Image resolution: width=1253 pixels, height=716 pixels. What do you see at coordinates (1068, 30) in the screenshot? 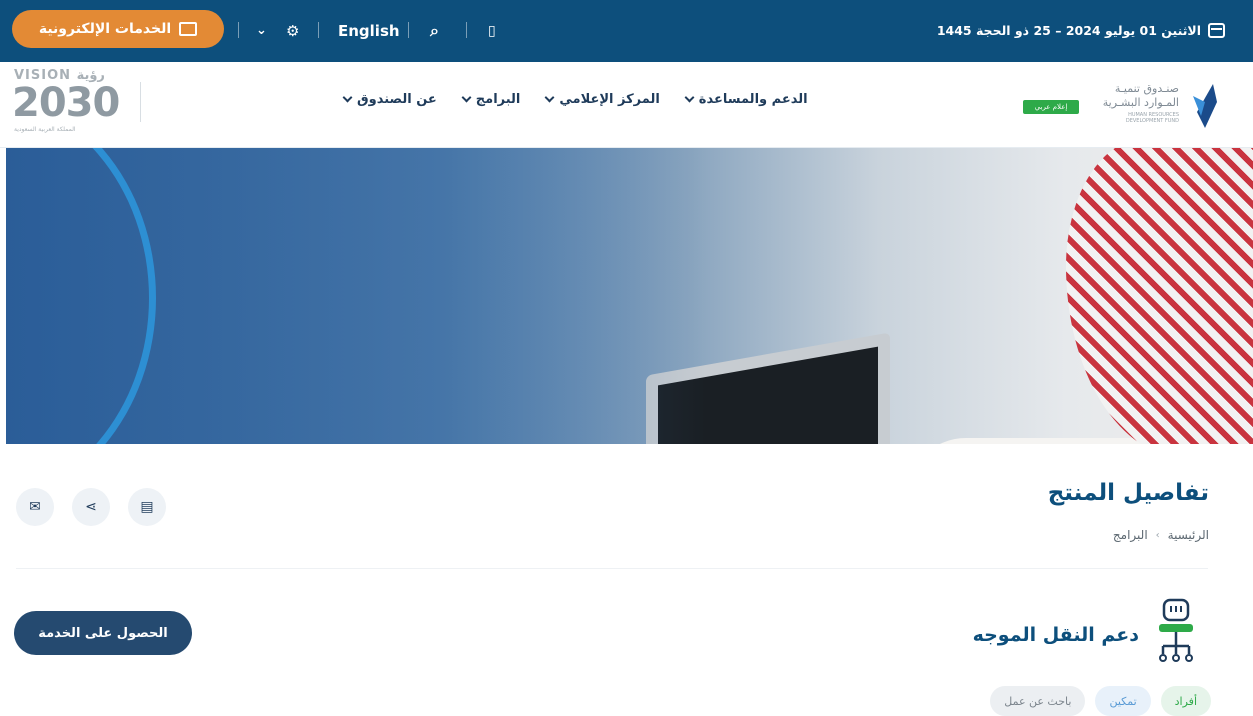
I see `date-display: الاثنين 01 يوليو 2024 – 25 ذو الحجة 1445` at bounding box center [1068, 30].